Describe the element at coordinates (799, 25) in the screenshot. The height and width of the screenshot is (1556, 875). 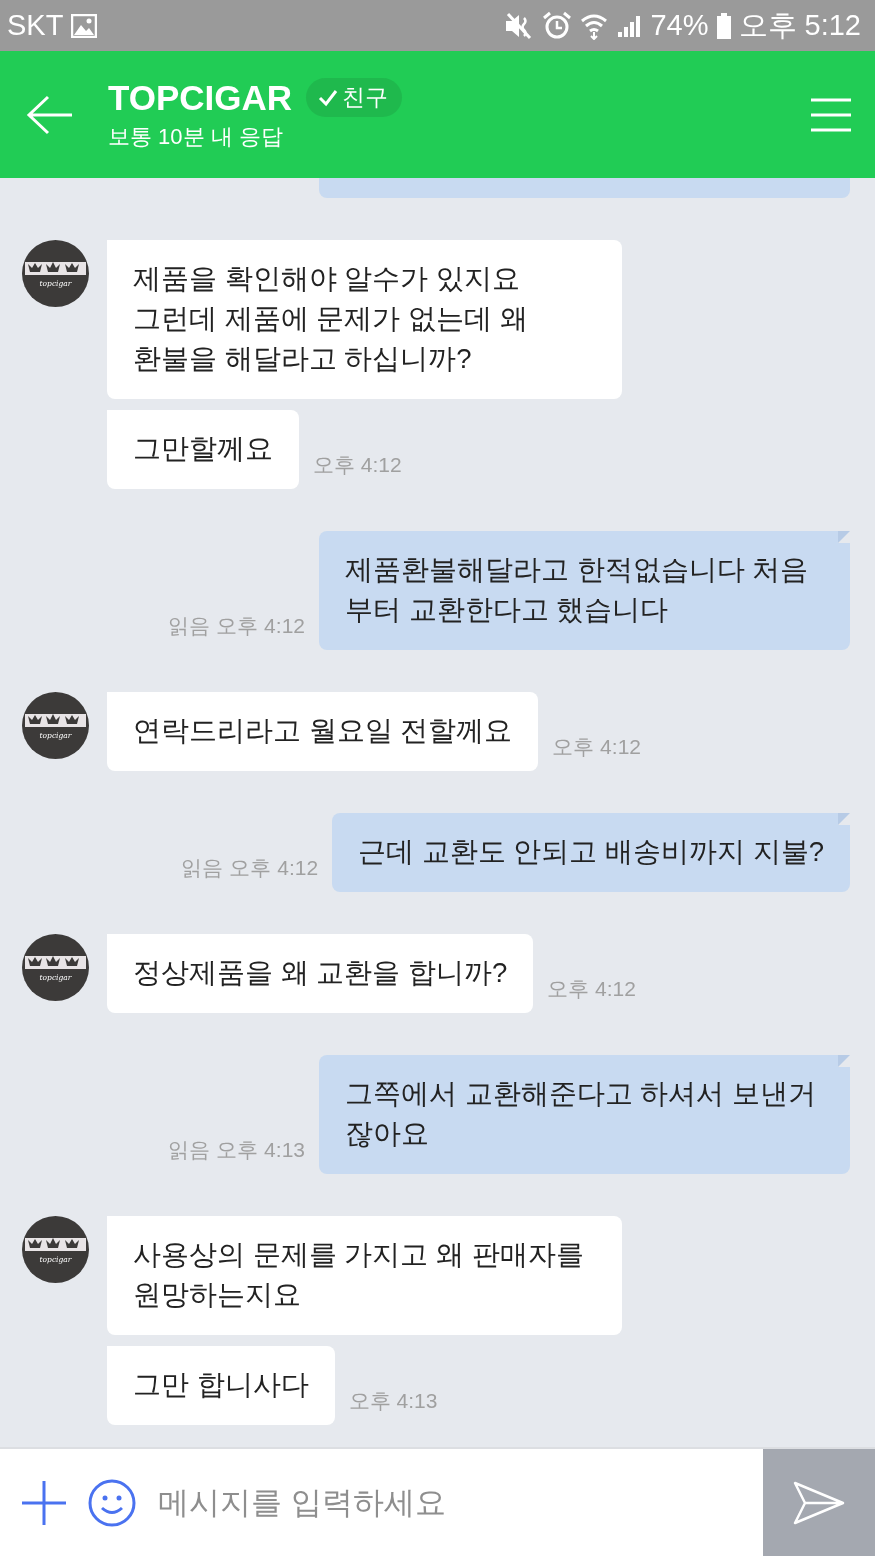
I see `clock-time: 오후 5:12` at that location.